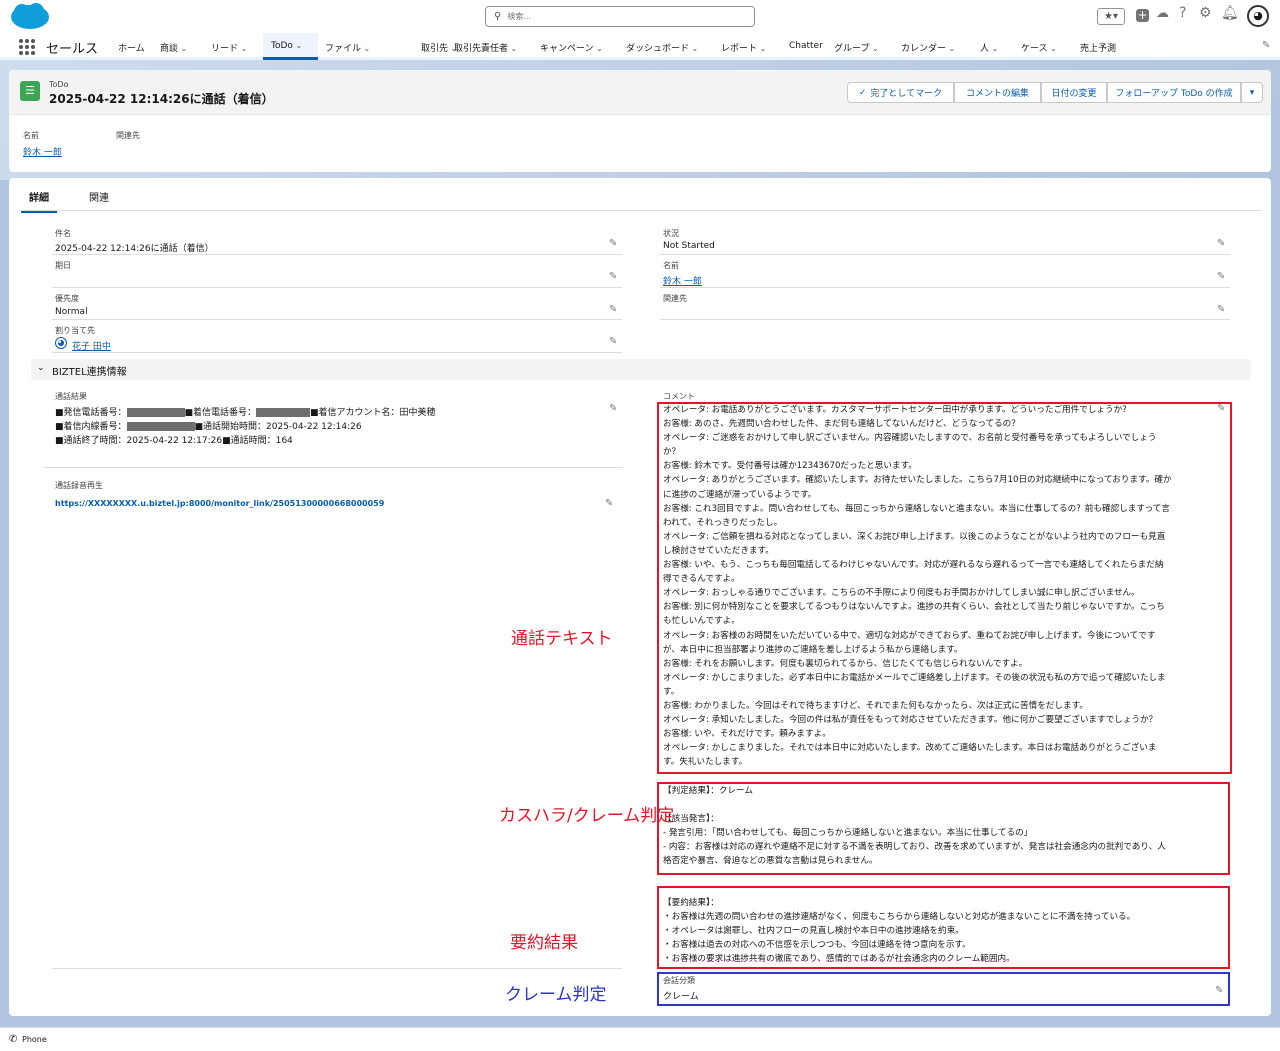  Describe the element at coordinates (13, 1039) in the screenshot. I see `phone-icon: ✆` at that location.